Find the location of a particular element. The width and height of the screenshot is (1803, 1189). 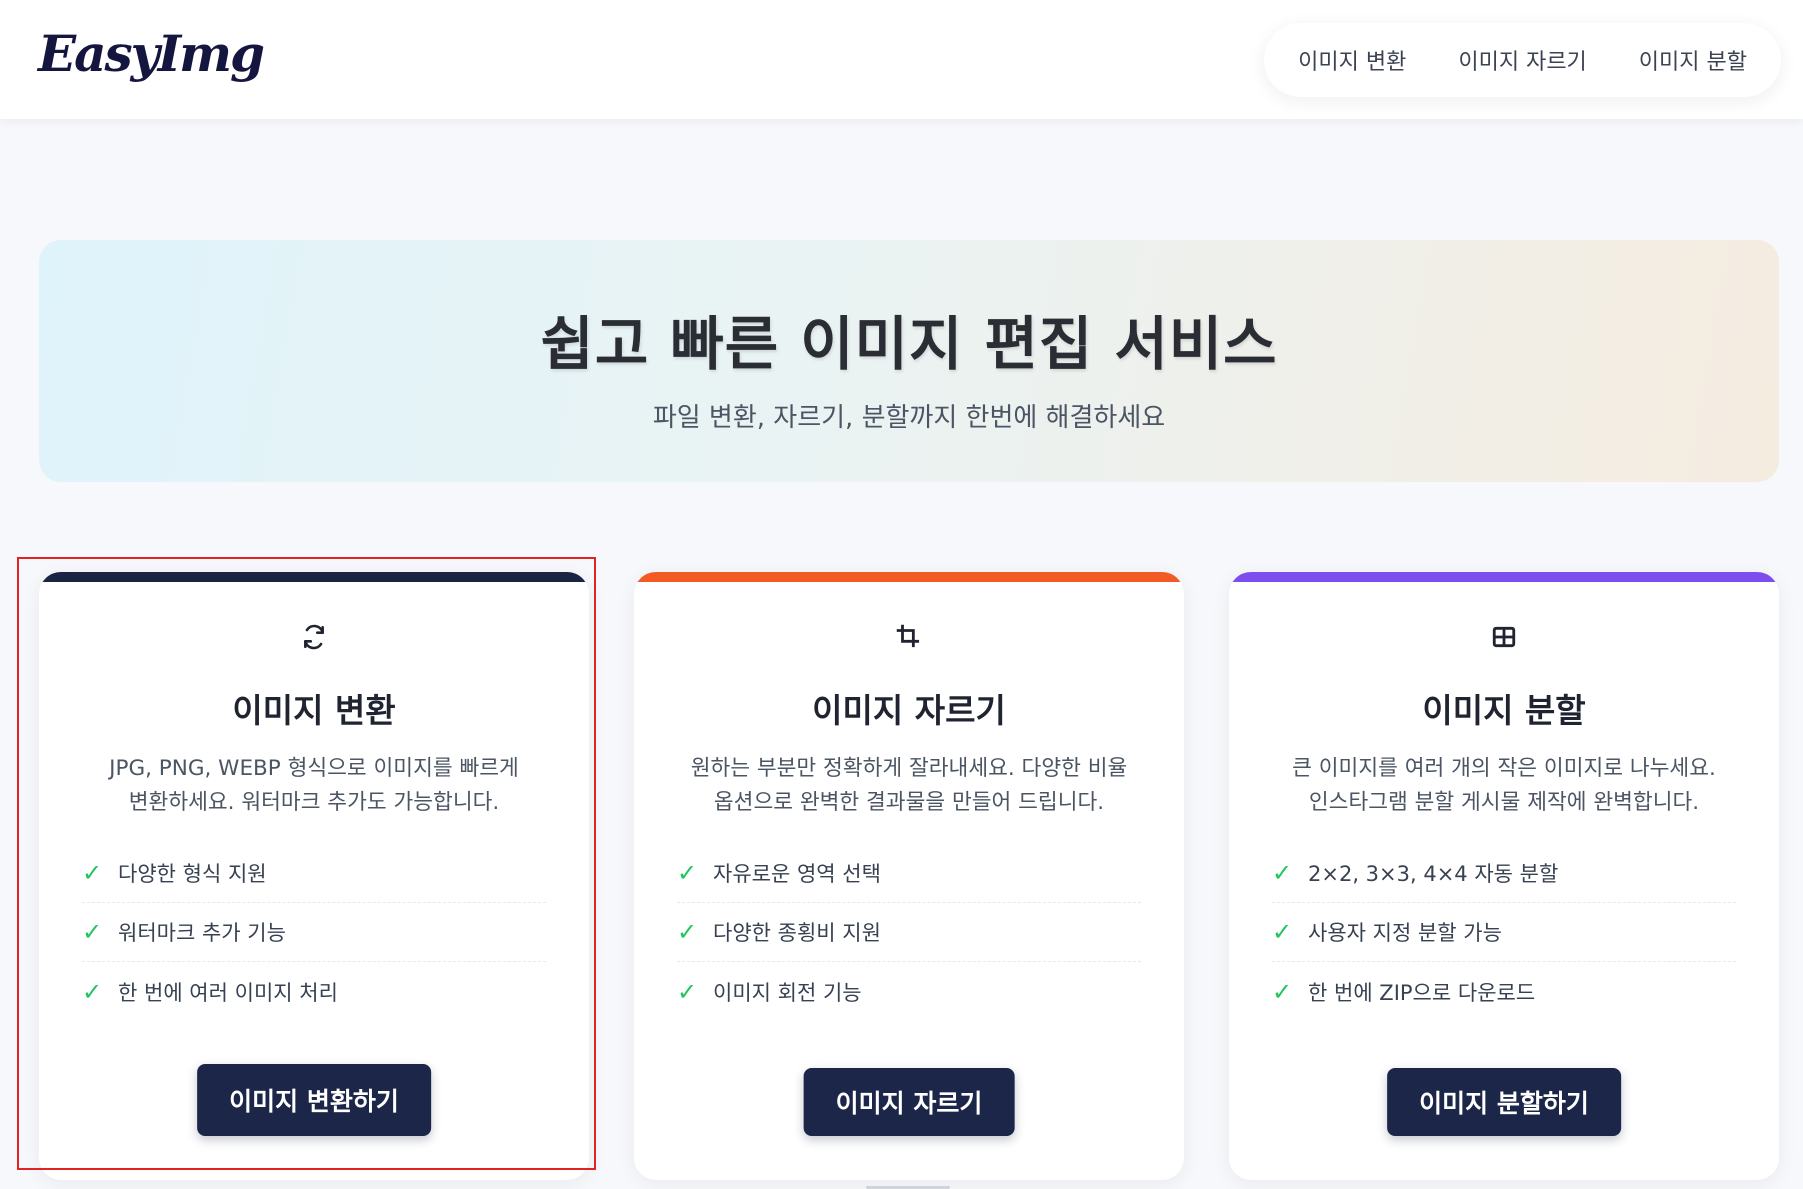

nav-link-split: 이미지 분할 is located at coordinates (1693, 60).